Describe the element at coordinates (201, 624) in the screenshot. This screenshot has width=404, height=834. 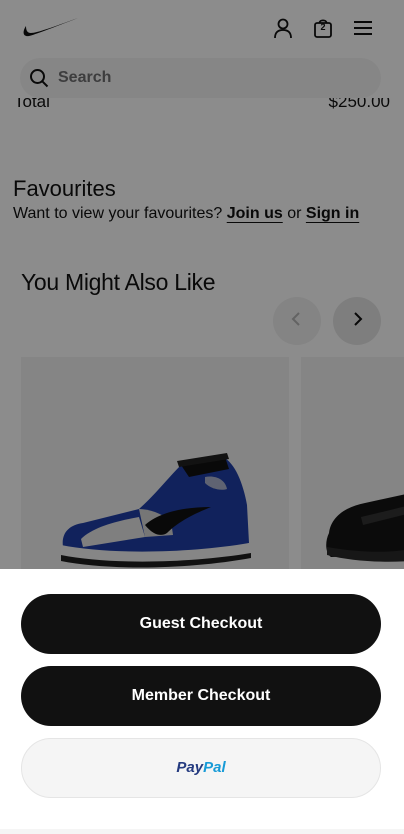
I see `guest-checkout-button: Guest Checkout` at that location.